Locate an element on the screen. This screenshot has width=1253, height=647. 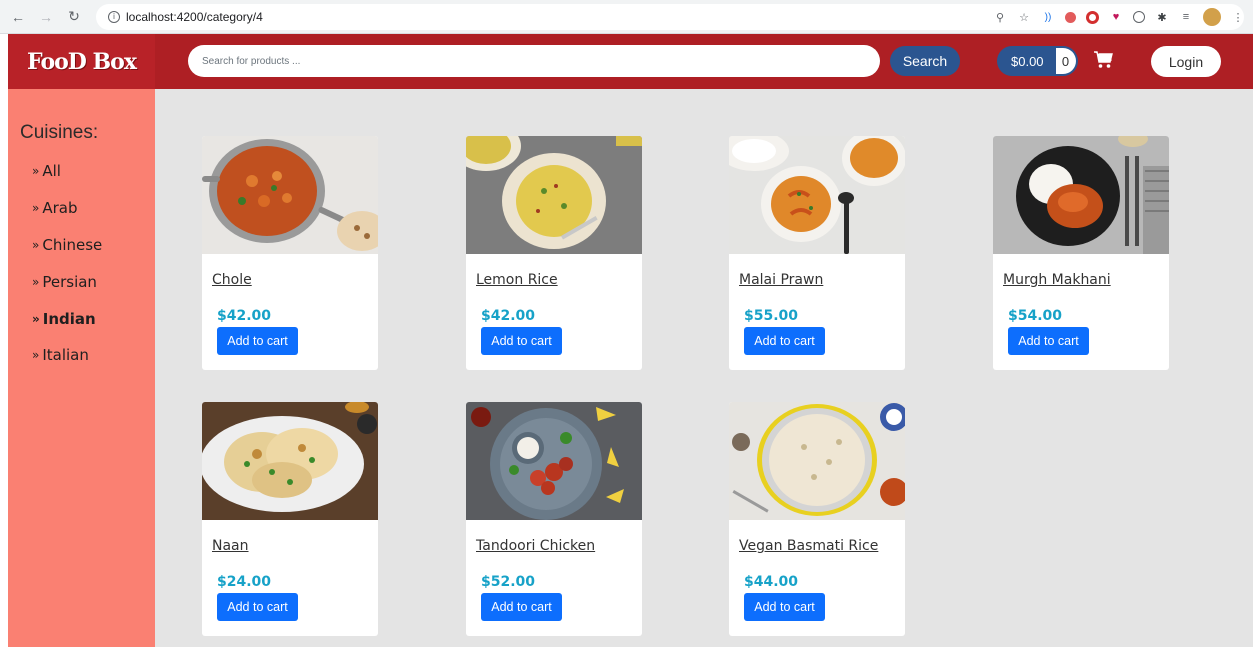
sidebar-title: Cuisines: is located at coordinates (59, 132).